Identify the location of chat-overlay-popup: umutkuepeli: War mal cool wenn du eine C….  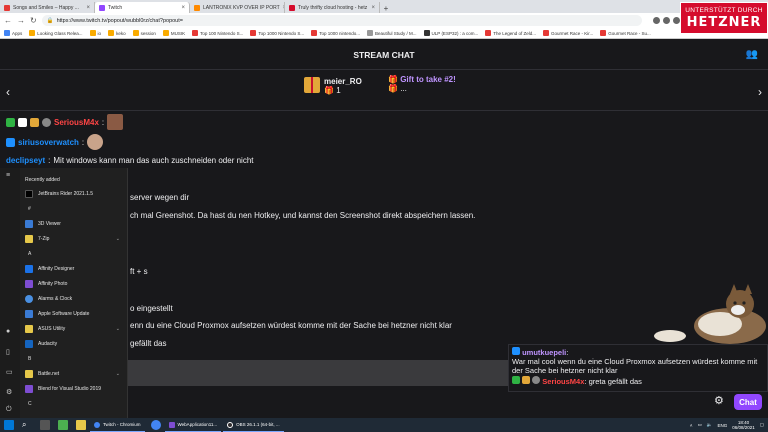
(638, 368).